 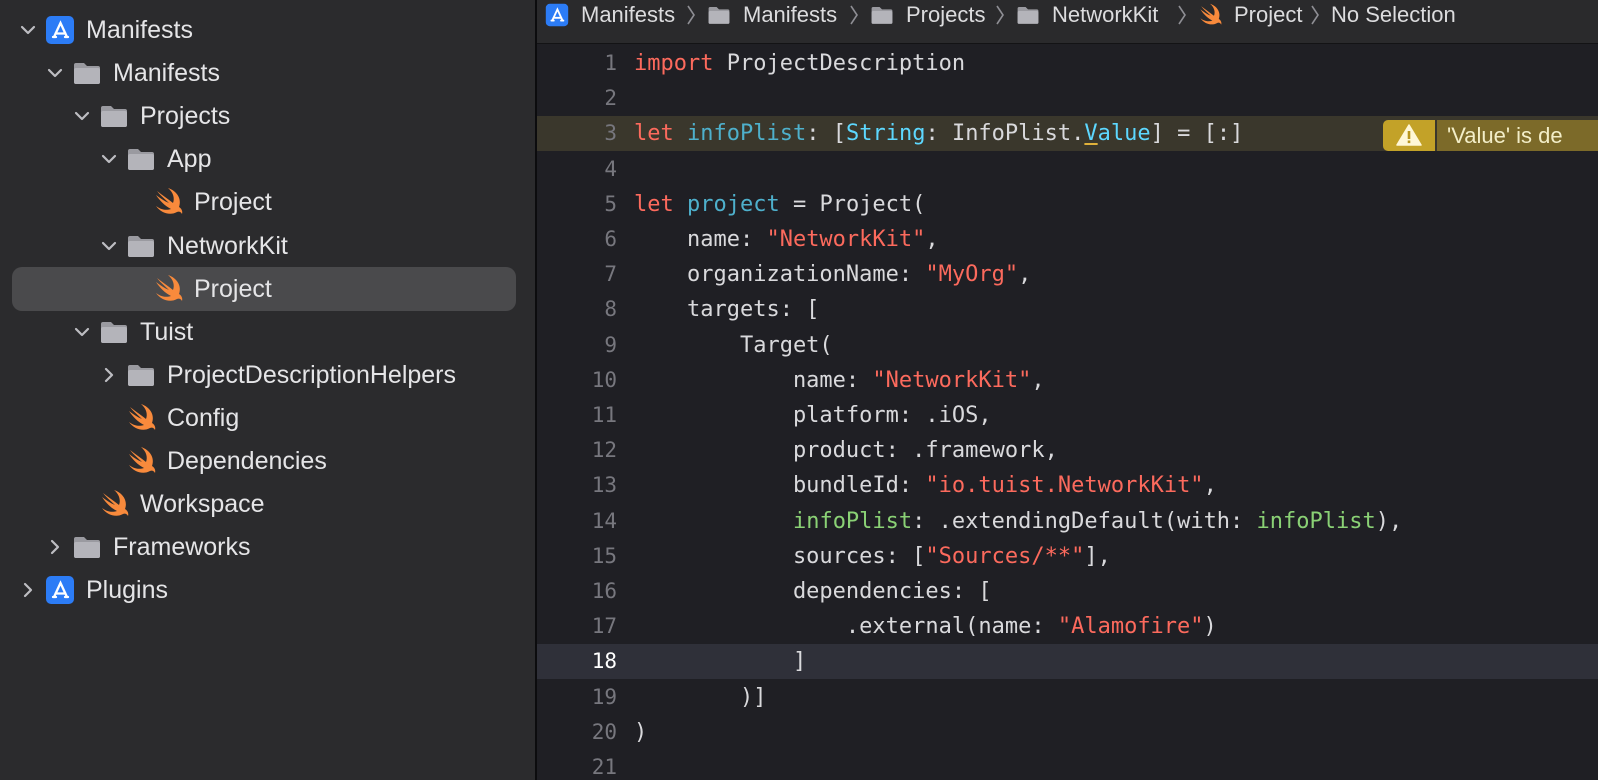 I want to click on warning-triangle-icon, so click(x=1409, y=135).